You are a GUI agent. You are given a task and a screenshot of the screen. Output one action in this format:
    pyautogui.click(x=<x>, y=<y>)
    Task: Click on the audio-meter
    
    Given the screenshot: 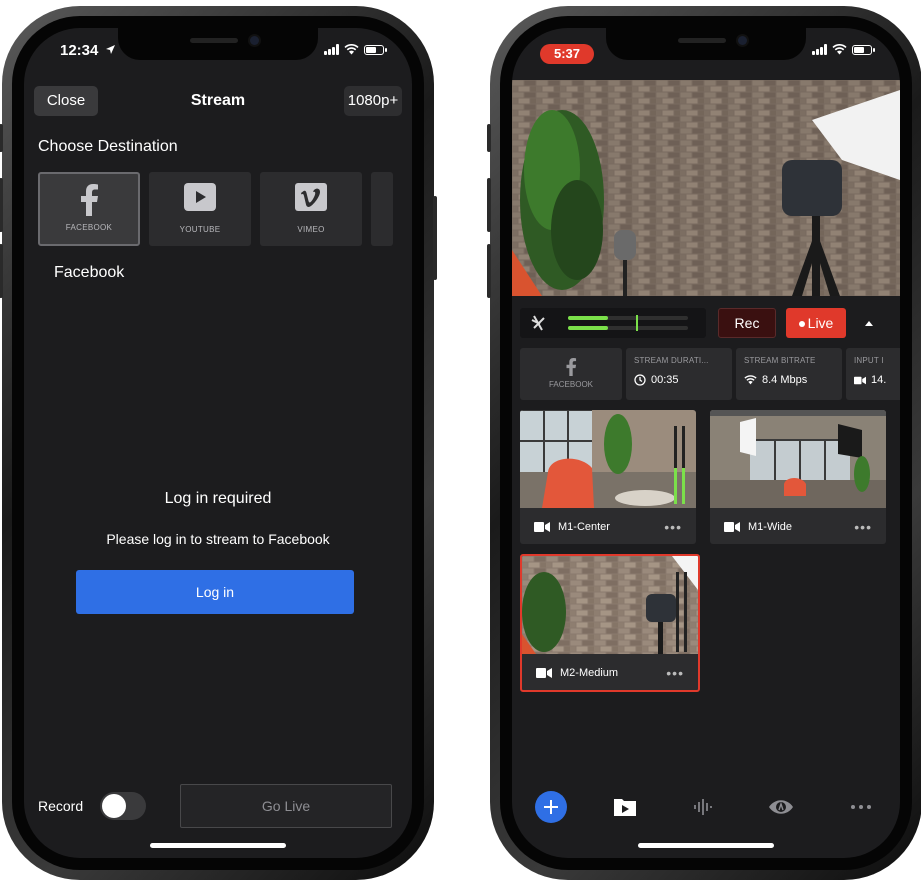 What is the action you would take?
    pyautogui.click(x=613, y=323)
    